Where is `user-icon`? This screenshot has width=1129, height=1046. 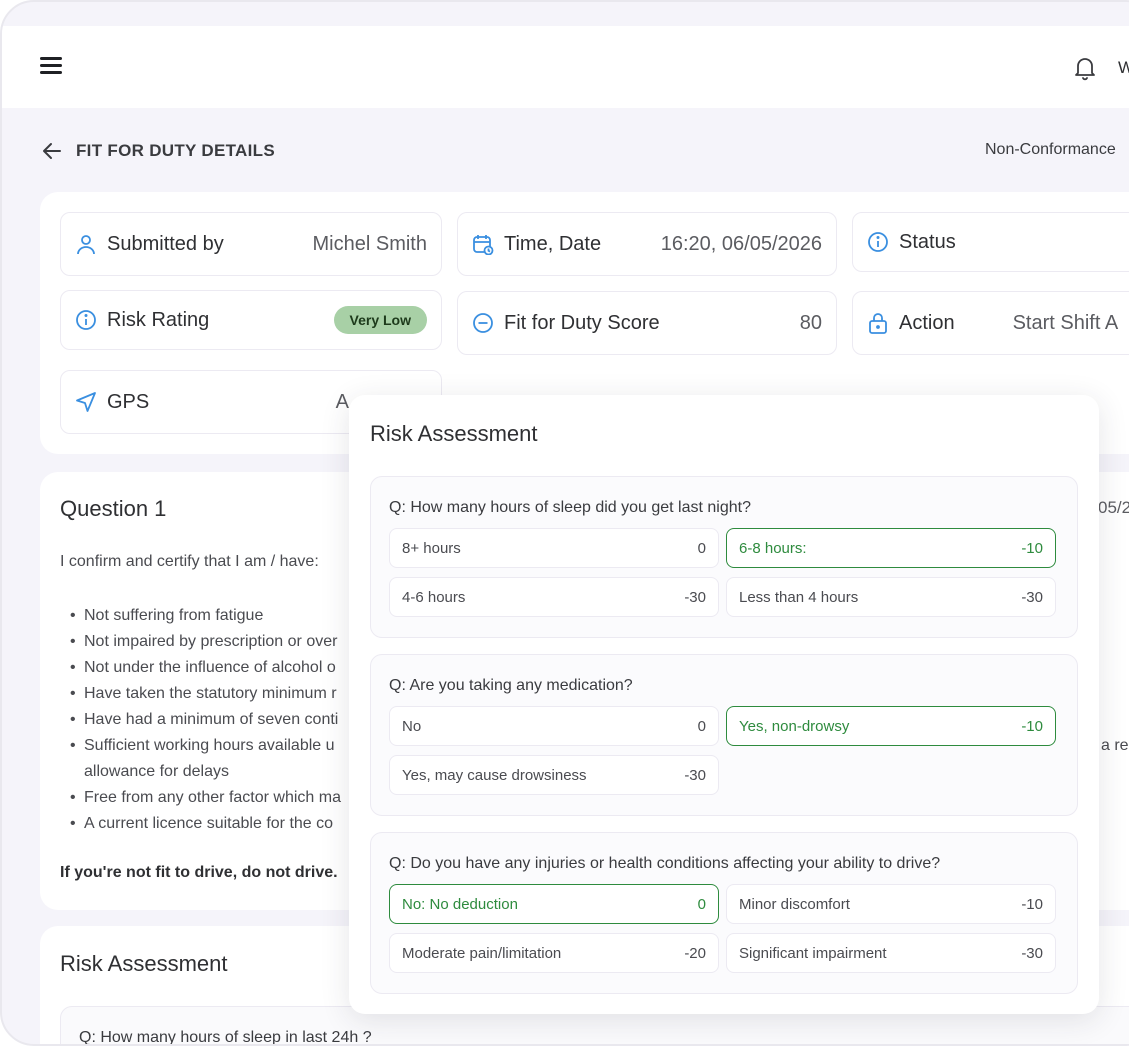 user-icon is located at coordinates (86, 245).